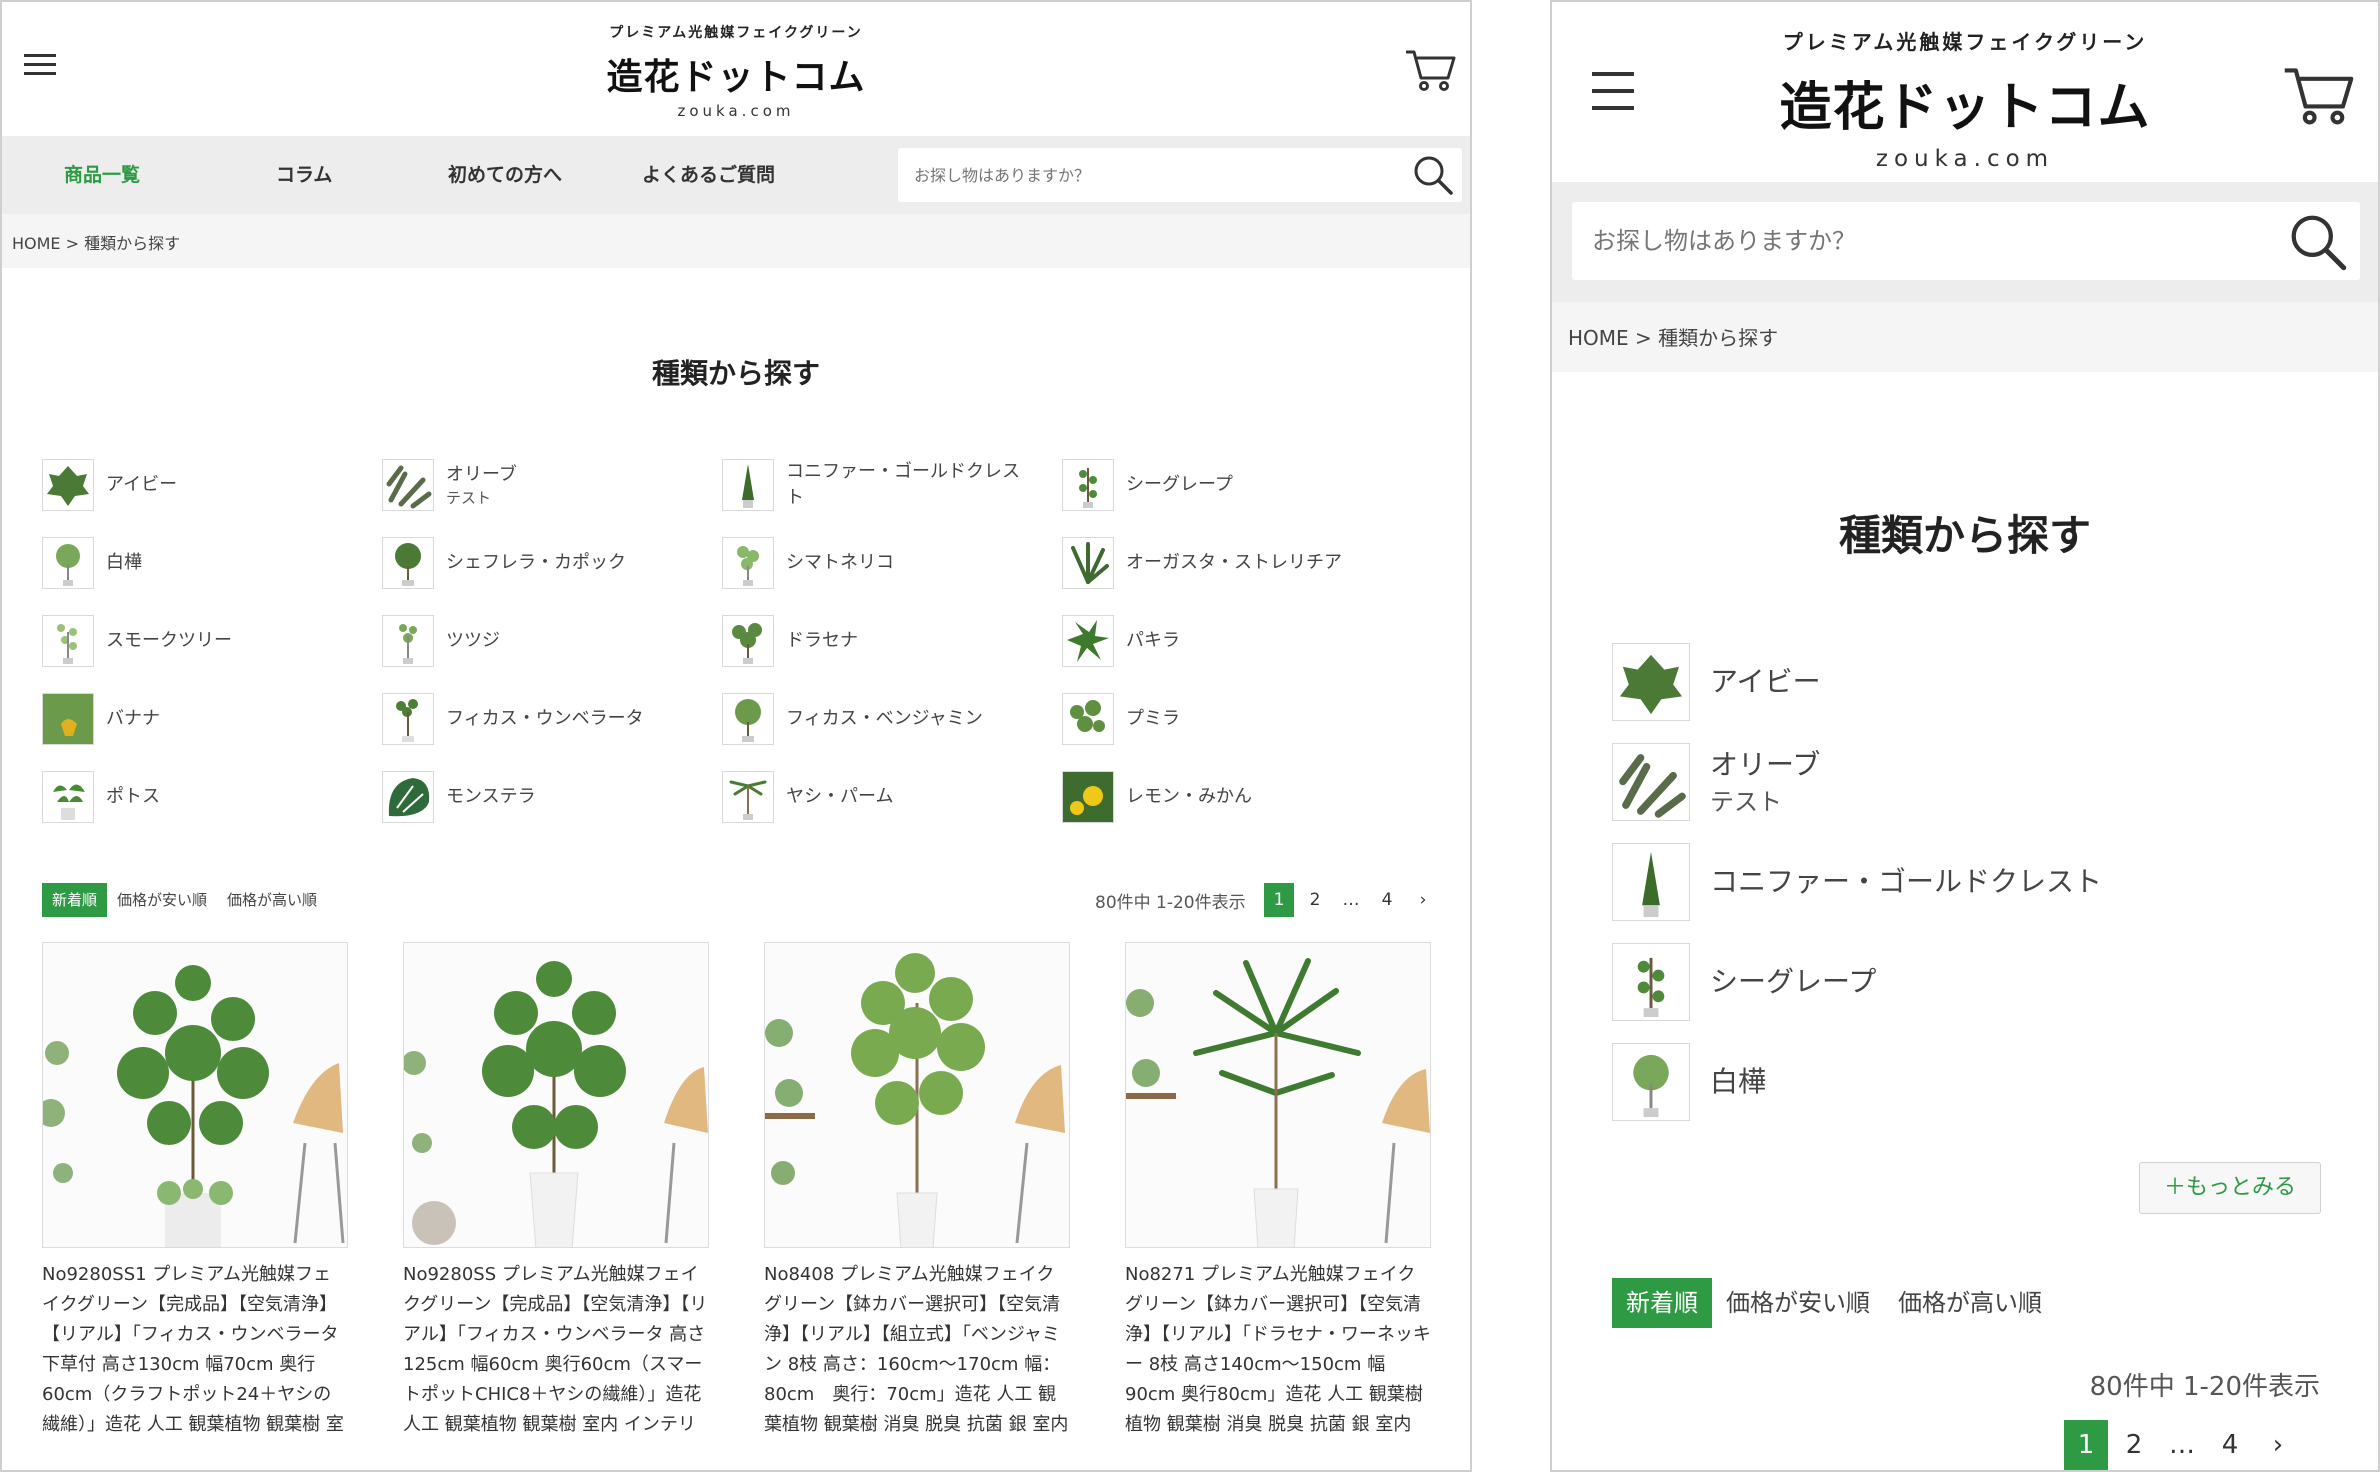  Describe the element at coordinates (1965, 108) in the screenshot. I see `logo-name: 造花ドットコム` at that location.